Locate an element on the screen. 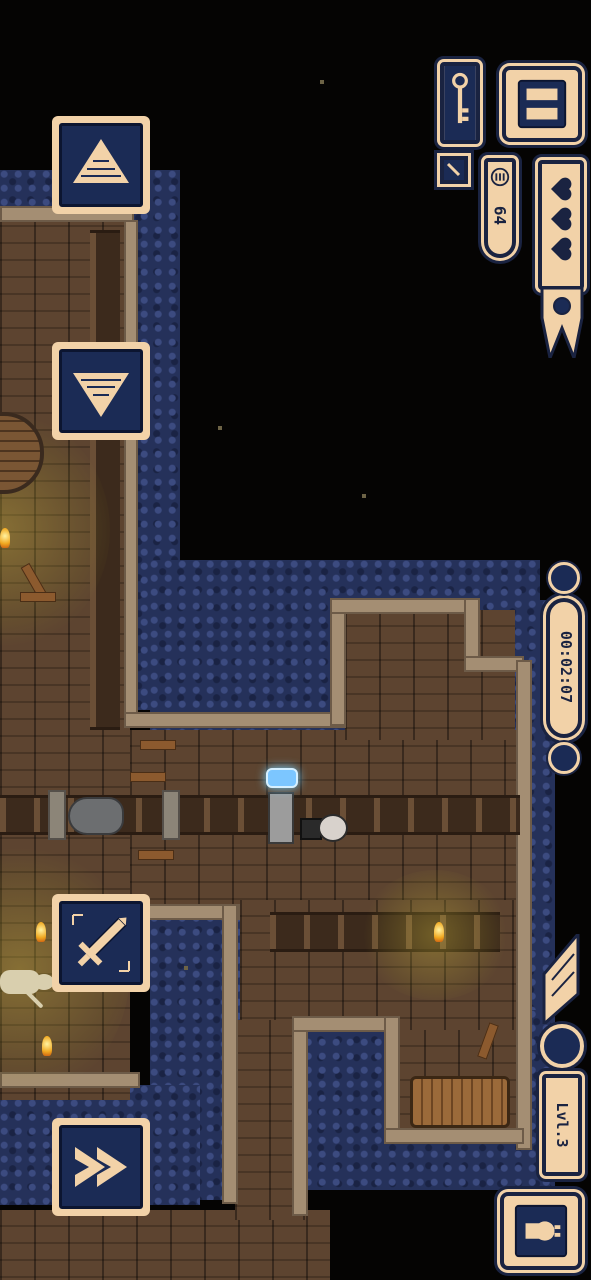  key-slot is located at coordinates (460, 103).